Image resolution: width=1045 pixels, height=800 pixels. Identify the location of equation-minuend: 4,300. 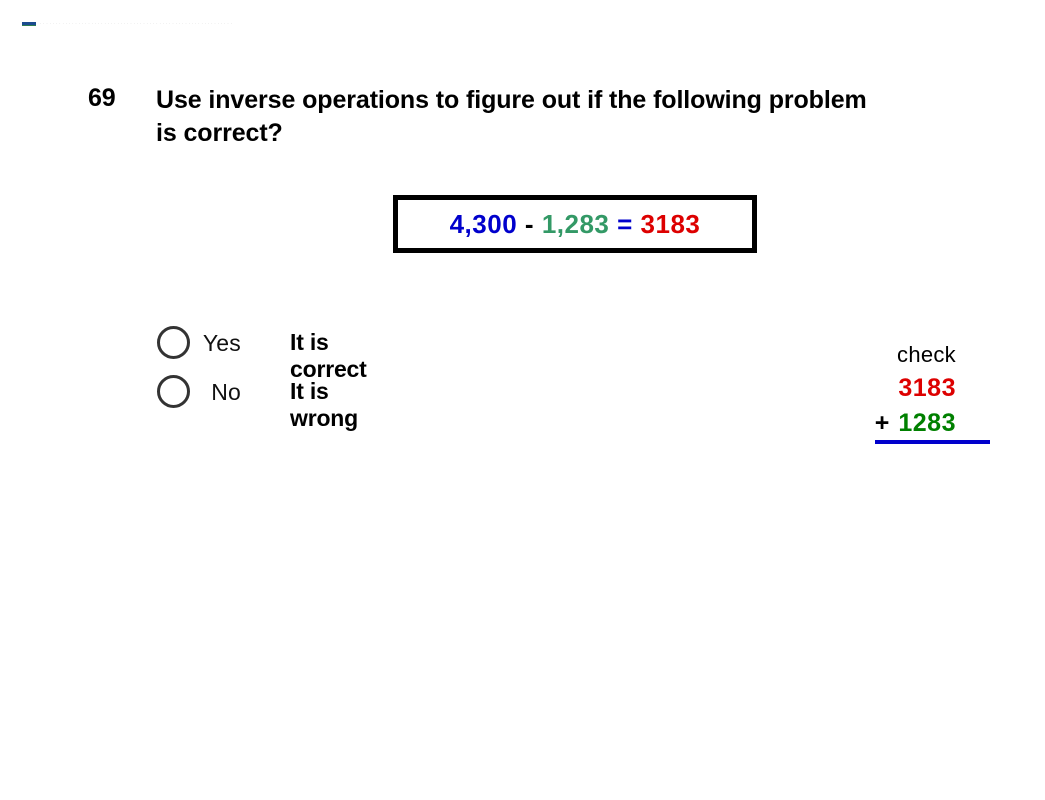
(483, 223).